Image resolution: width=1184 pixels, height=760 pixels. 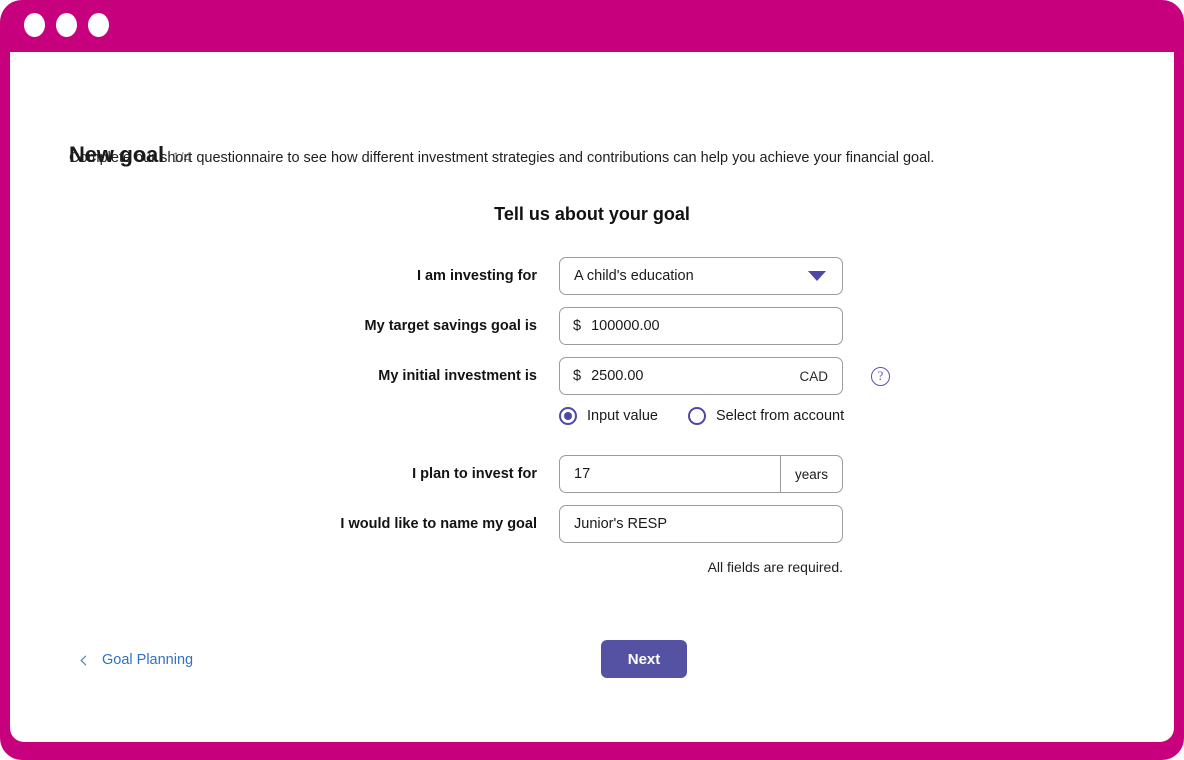 I want to click on input-invest-duration: 17 years, so click(x=701, y=474).